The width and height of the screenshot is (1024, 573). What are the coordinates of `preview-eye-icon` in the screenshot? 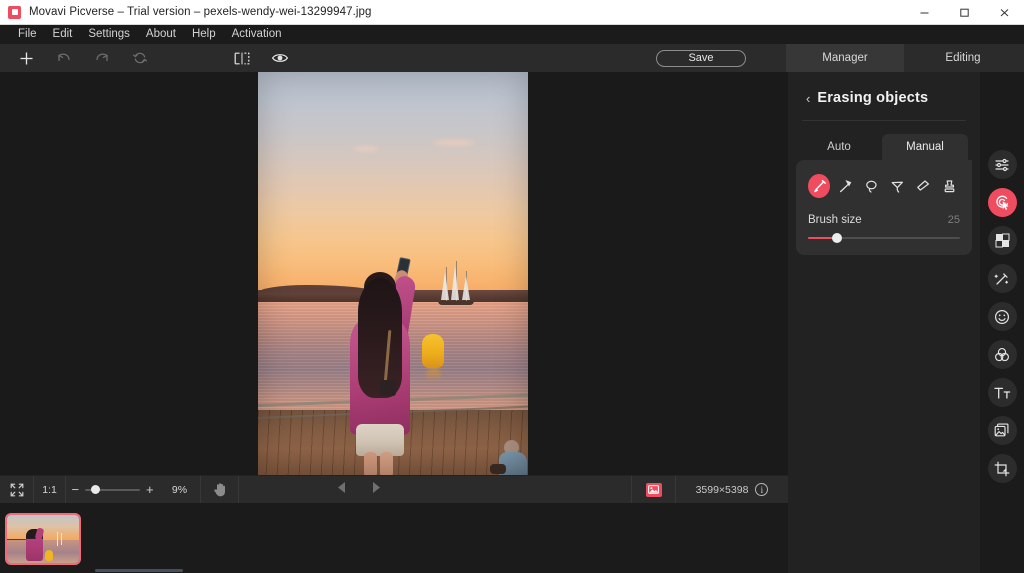 It's located at (280, 58).